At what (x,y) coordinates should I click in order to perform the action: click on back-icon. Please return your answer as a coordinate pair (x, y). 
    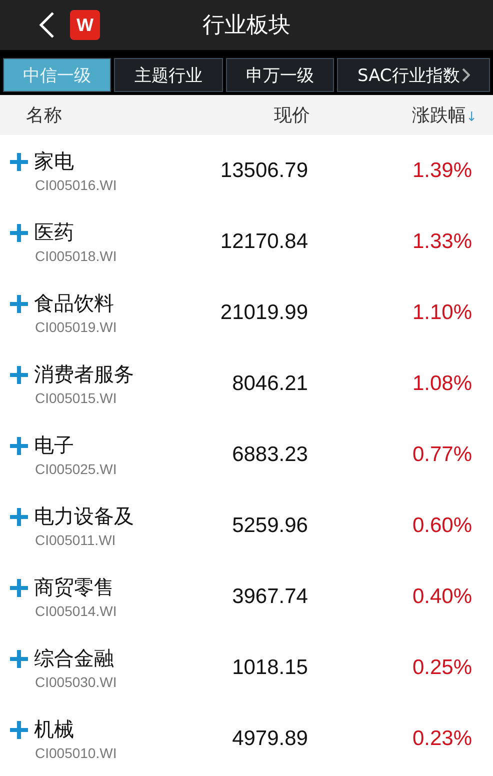
    Looking at the image, I should click on (47, 25).